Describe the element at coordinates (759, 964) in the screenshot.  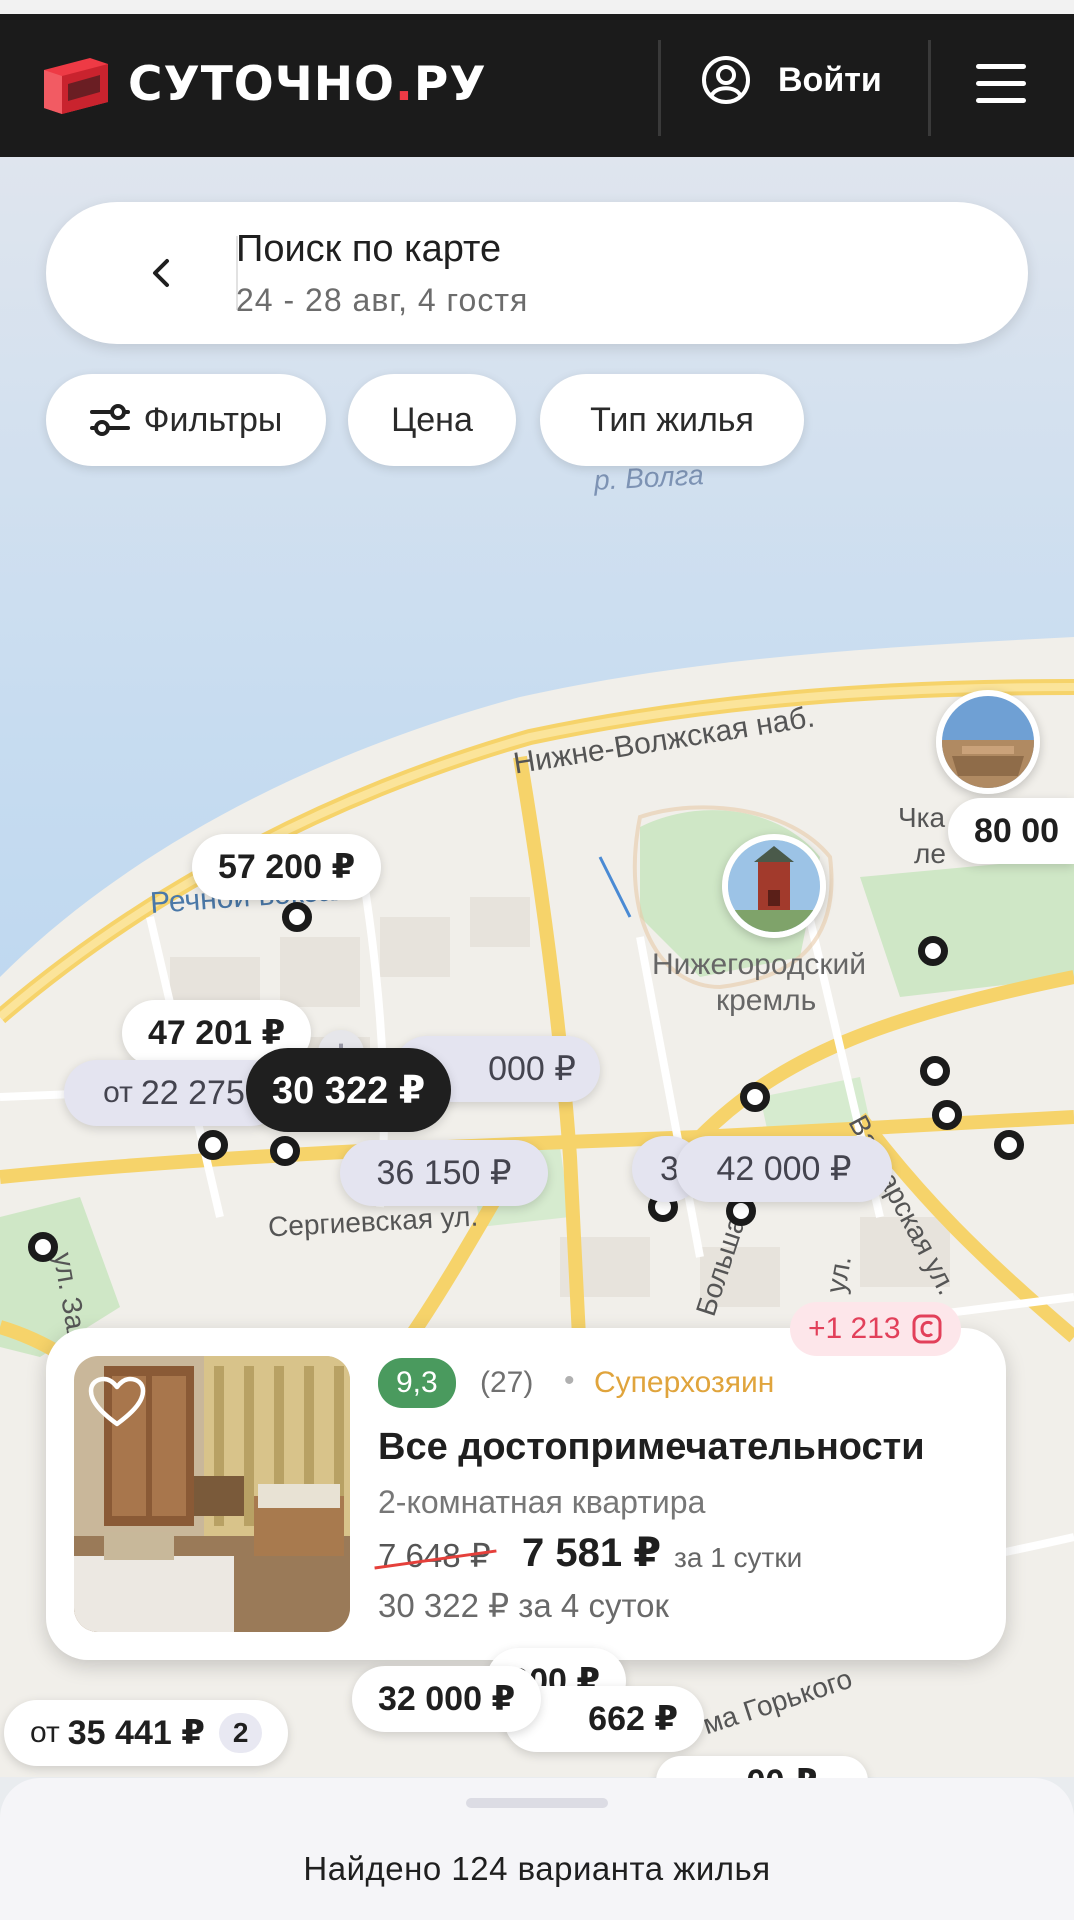
I see `map-label-kremlin: Нижегородский` at that location.